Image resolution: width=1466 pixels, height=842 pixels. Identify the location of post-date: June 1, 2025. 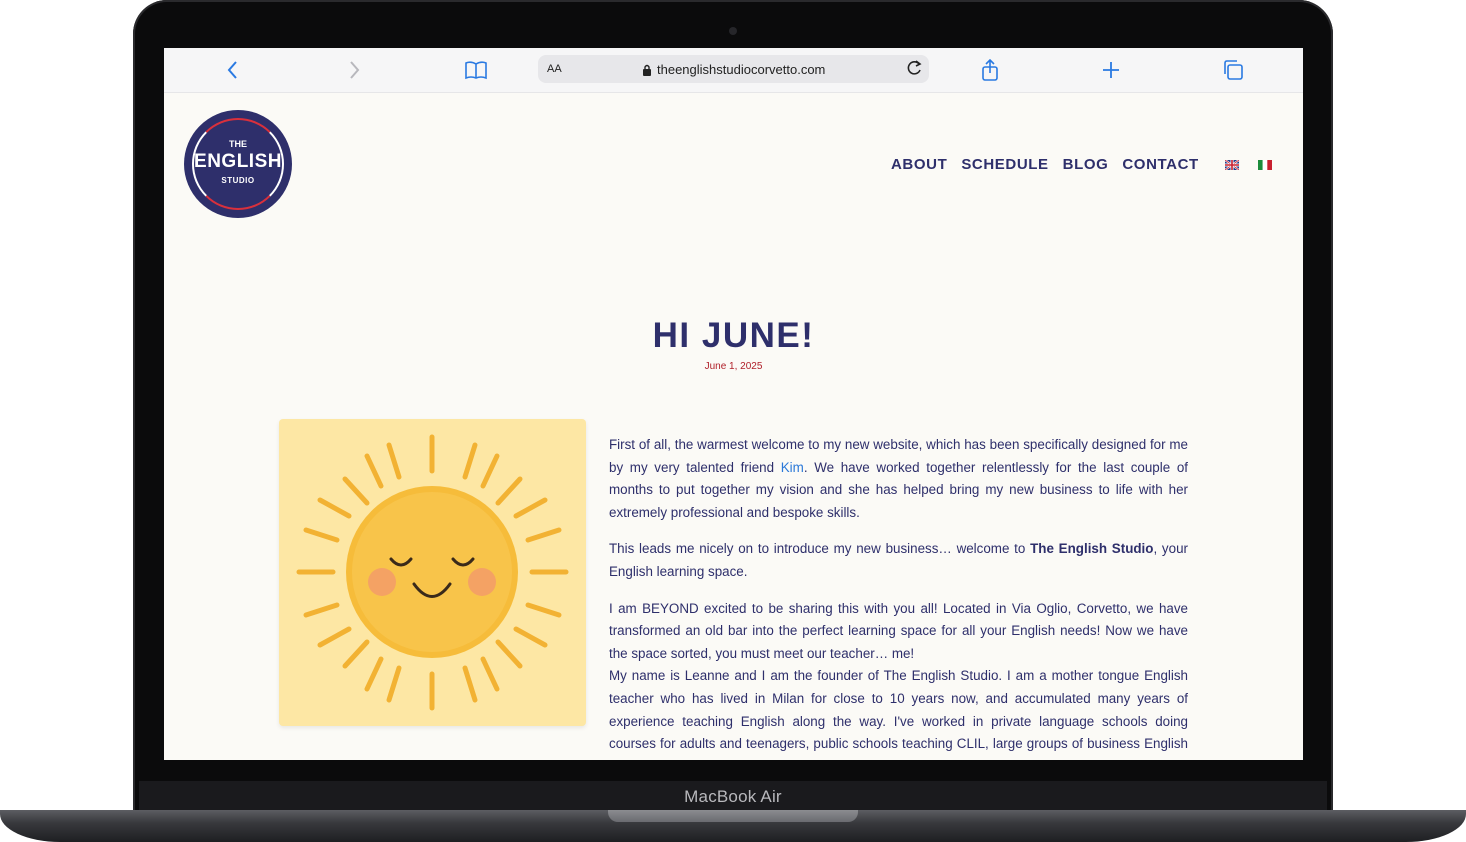
(733, 366).